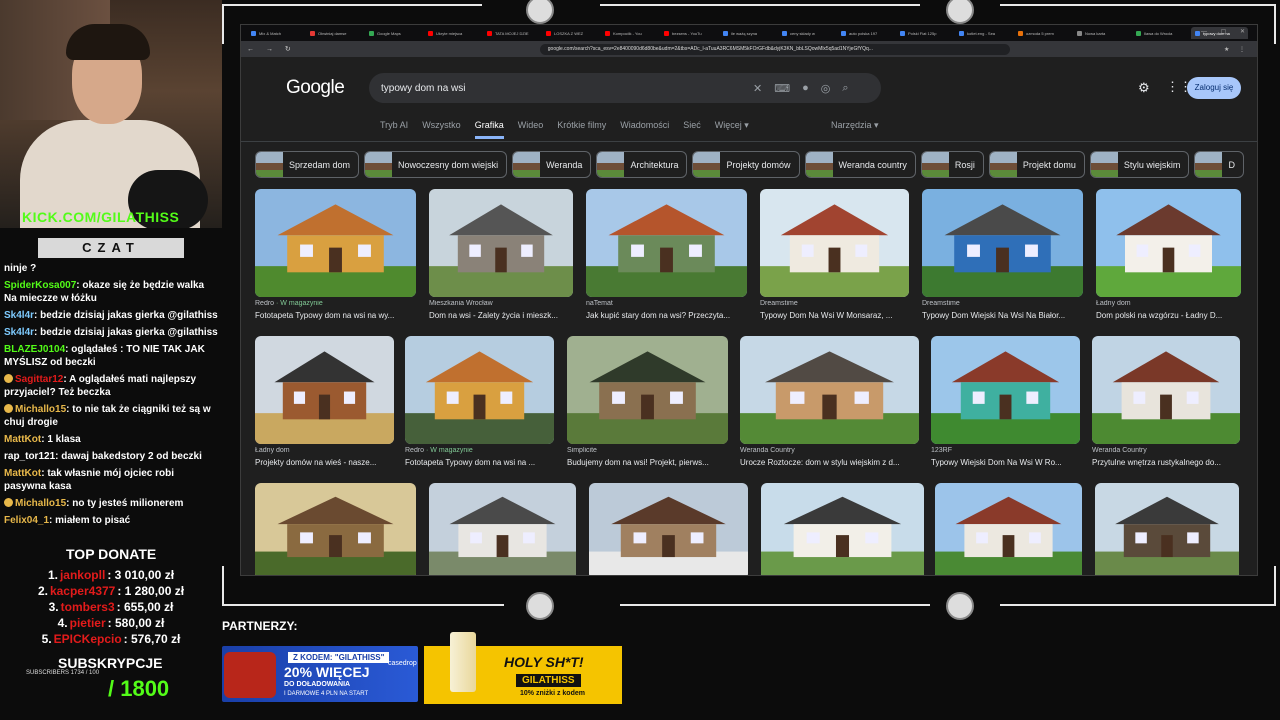  Describe the element at coordinates (315, 88) in the screenshot. I see `google-logo: Google` at that location.